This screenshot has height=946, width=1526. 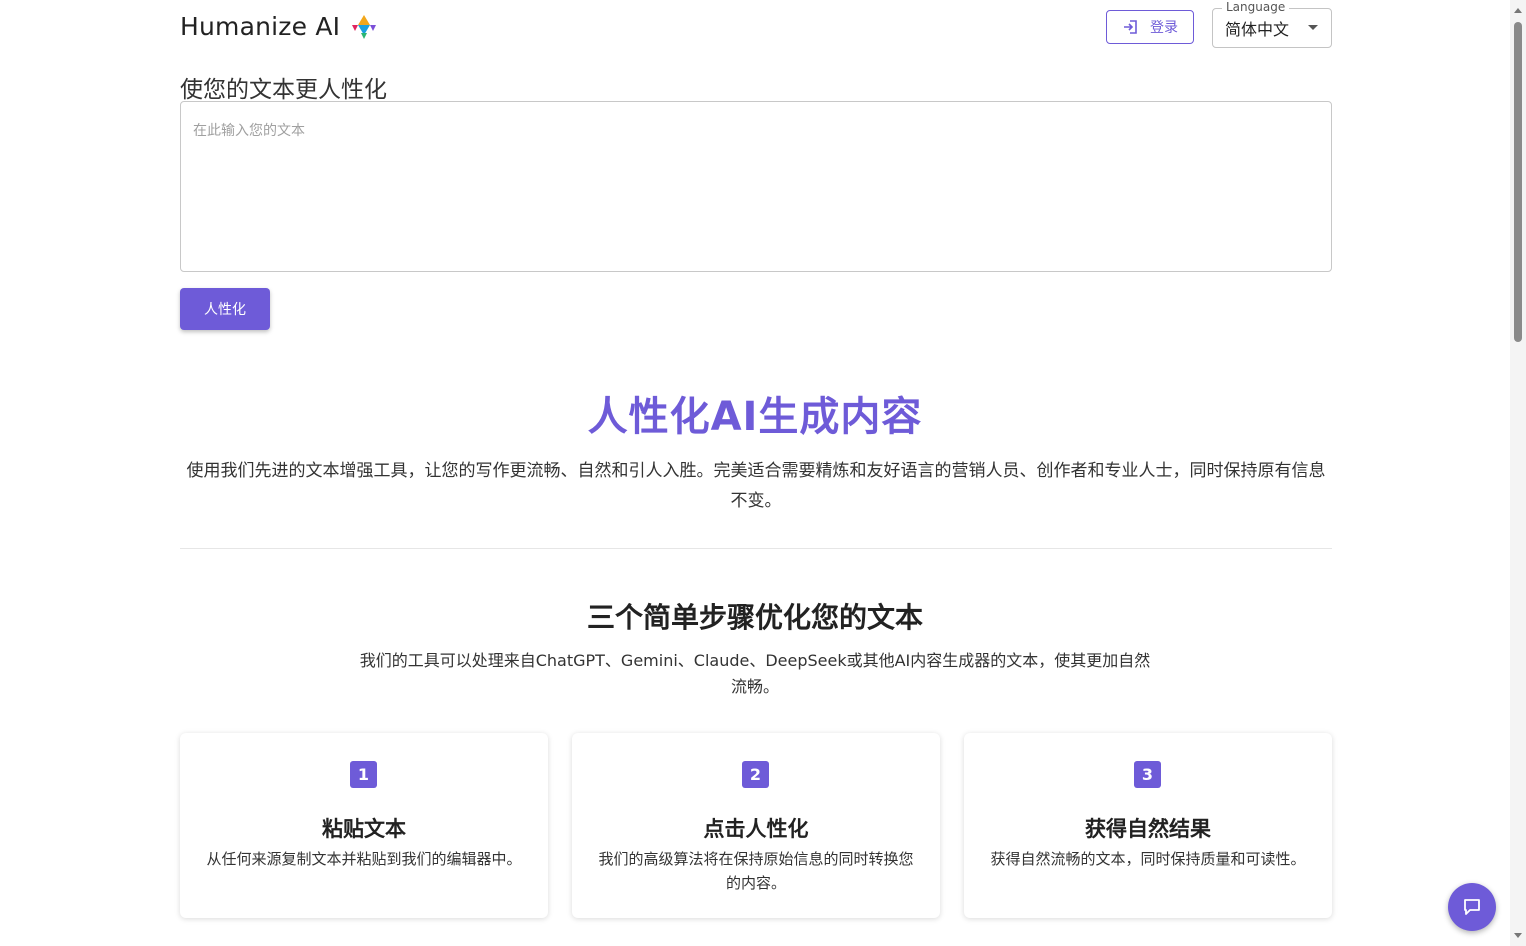 What do you see at coordinates (756, 548) in the screenshot?
I see `section-divider` at bounding box center [756, 548].